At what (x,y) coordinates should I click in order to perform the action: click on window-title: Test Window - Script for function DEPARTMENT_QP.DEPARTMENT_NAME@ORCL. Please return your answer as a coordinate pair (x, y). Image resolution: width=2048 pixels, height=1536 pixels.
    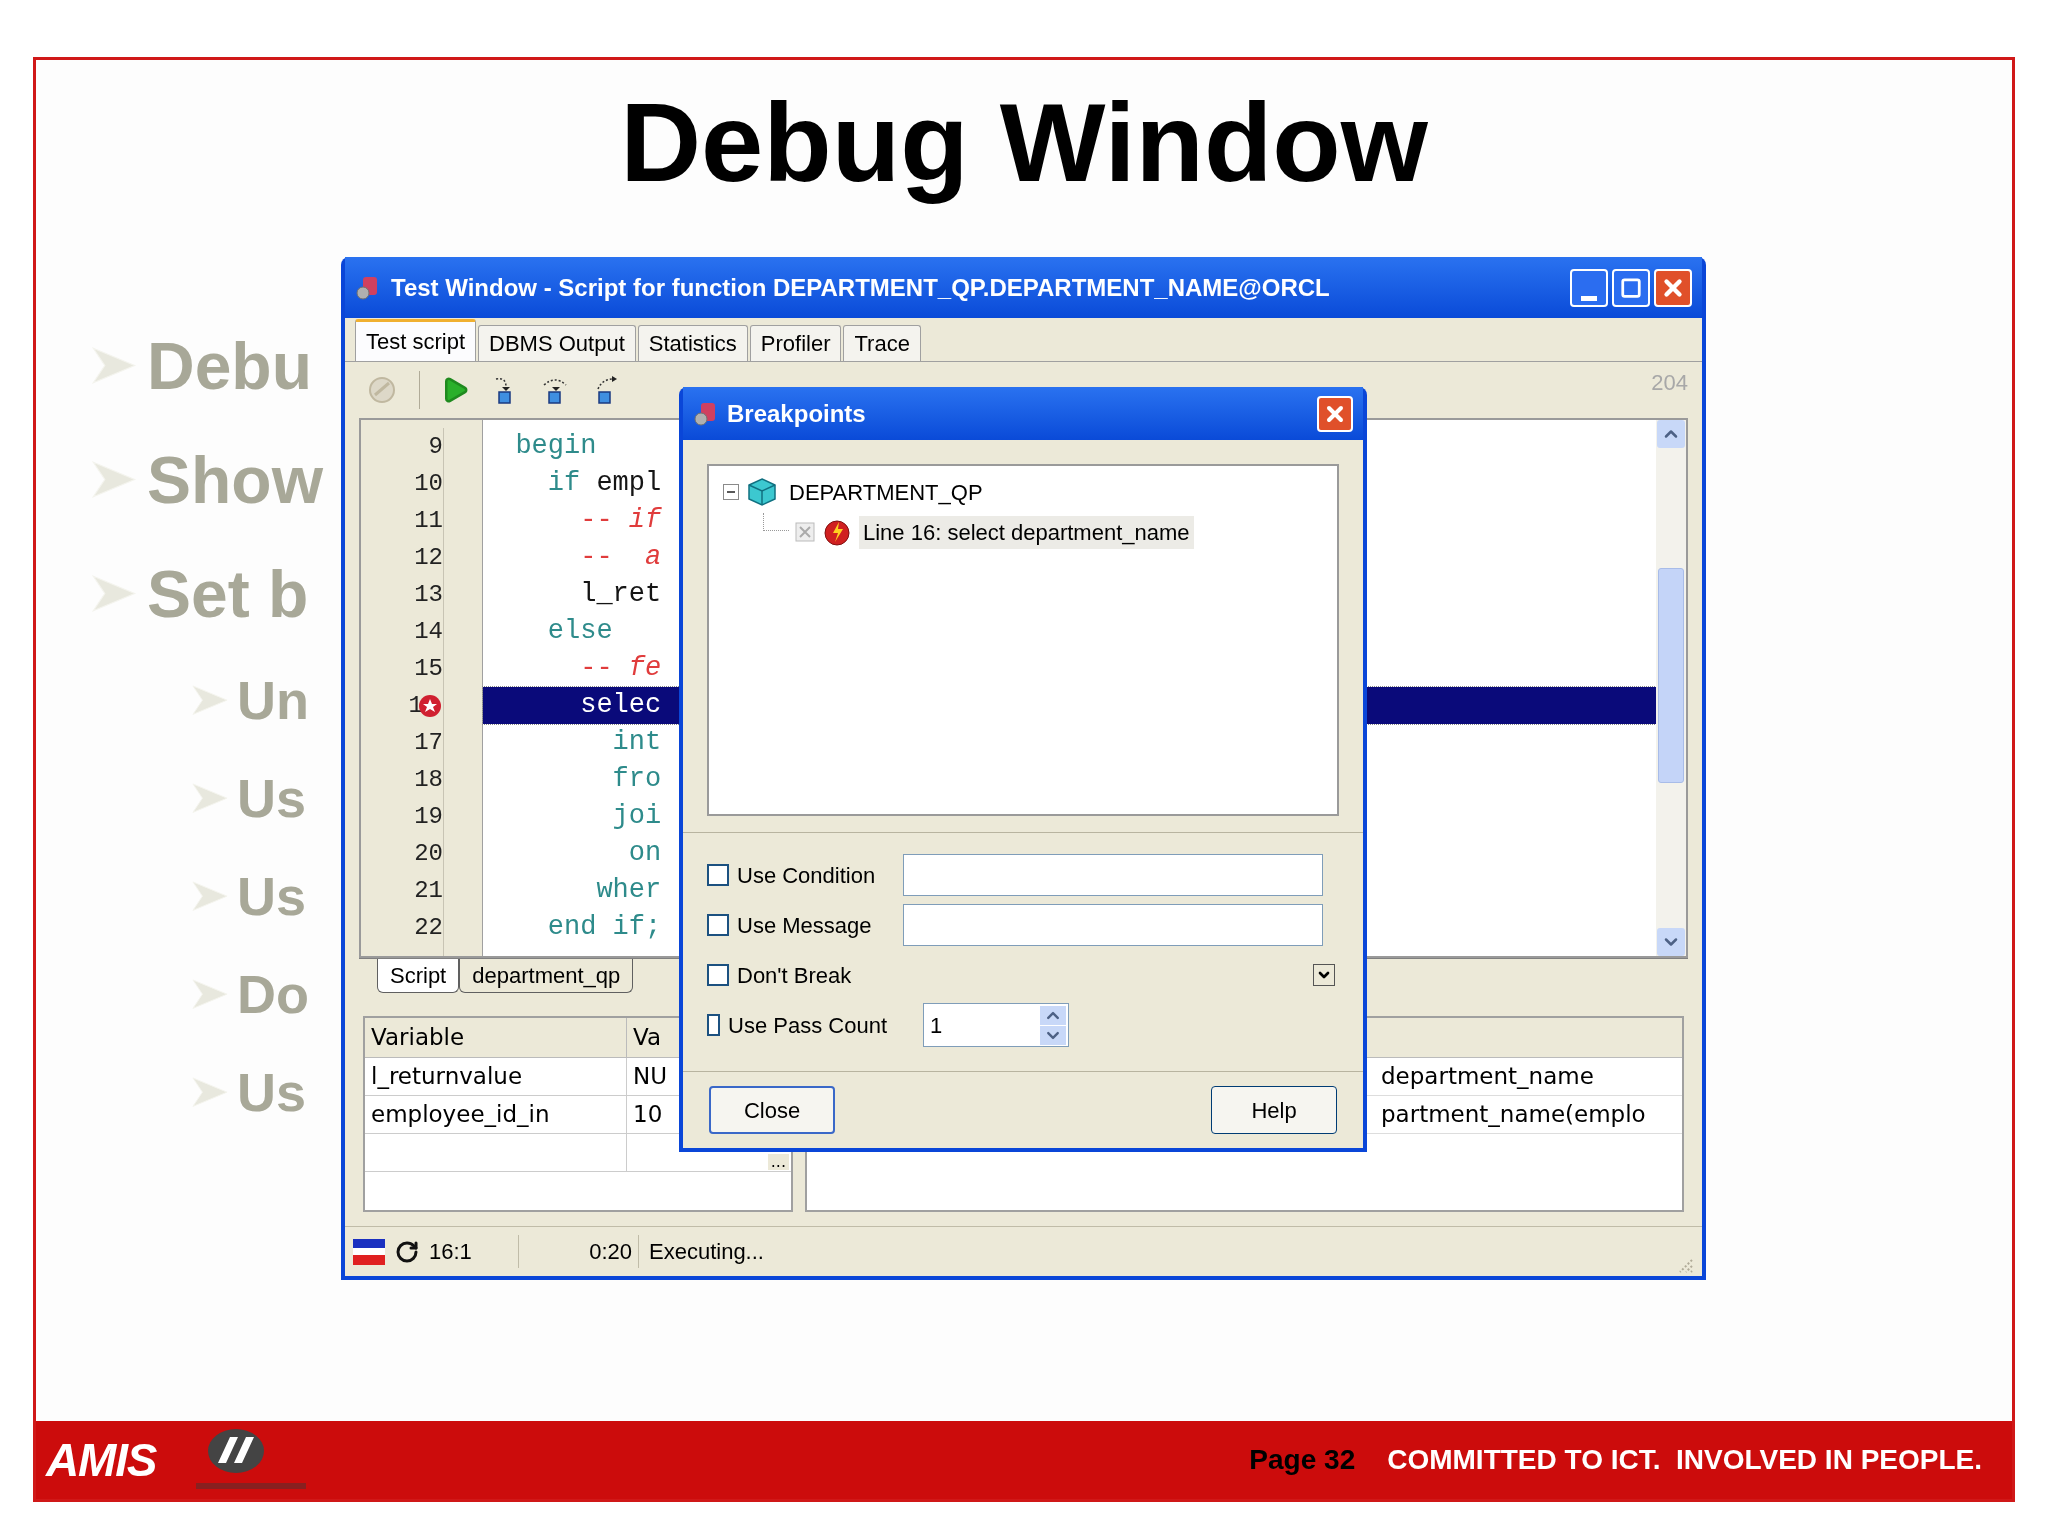
    Looking at the image, I should click on (860, 287).